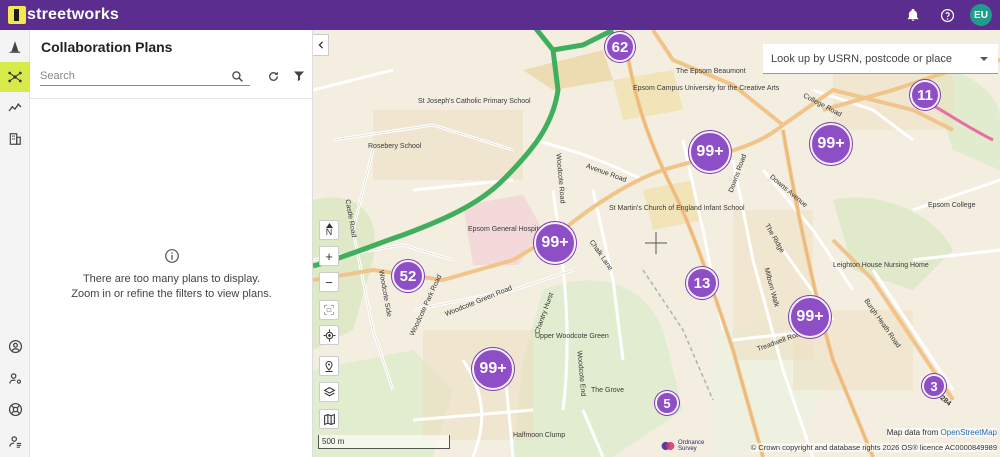 This screenshot has width=1000, height=457. I want to click on map-center-crosshair-icon, so click(656, 243).